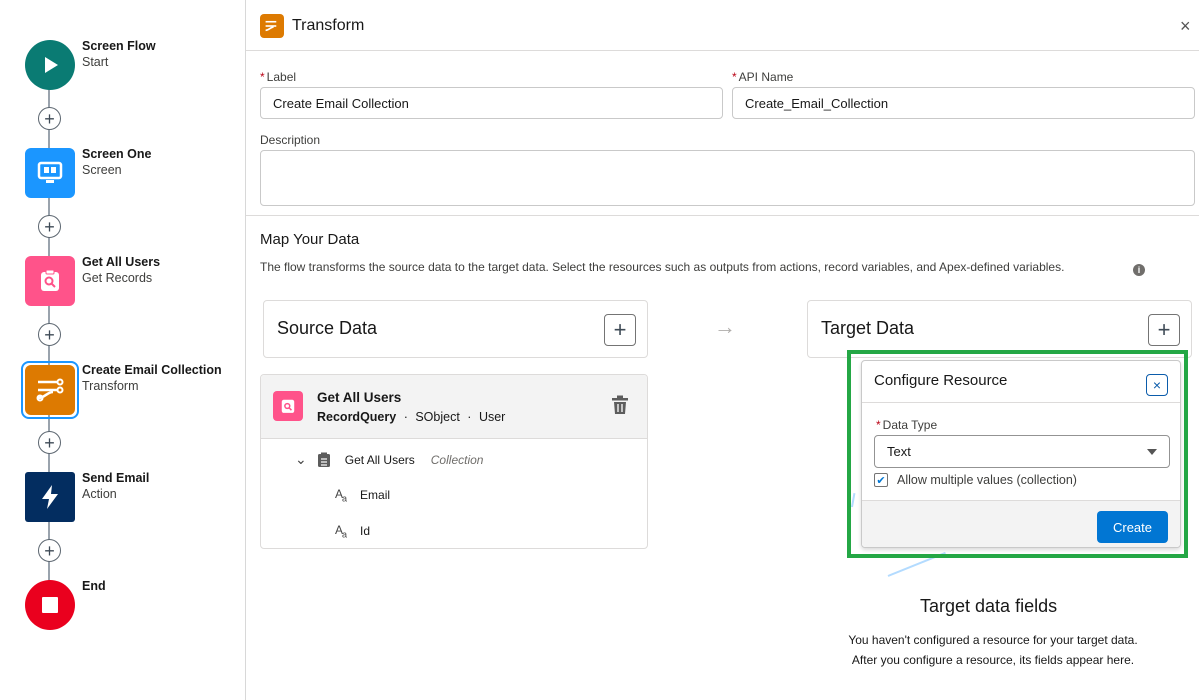  Describe the element at coordinates (278, 77) in the screenshot. I see `label-field-label: * Label` at that location.